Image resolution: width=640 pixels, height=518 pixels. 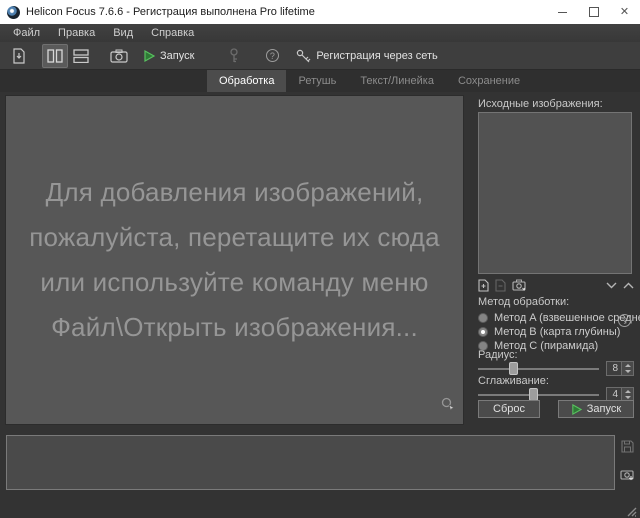 I want to click on chevron-down-icon, so click(x=611, y=285).